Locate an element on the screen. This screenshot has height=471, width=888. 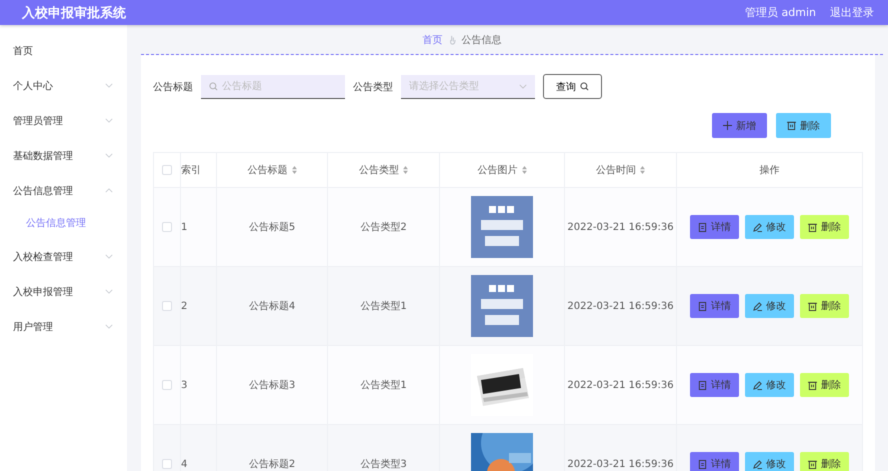
field-label: 公告类型 is located at coordinates (373, 87).